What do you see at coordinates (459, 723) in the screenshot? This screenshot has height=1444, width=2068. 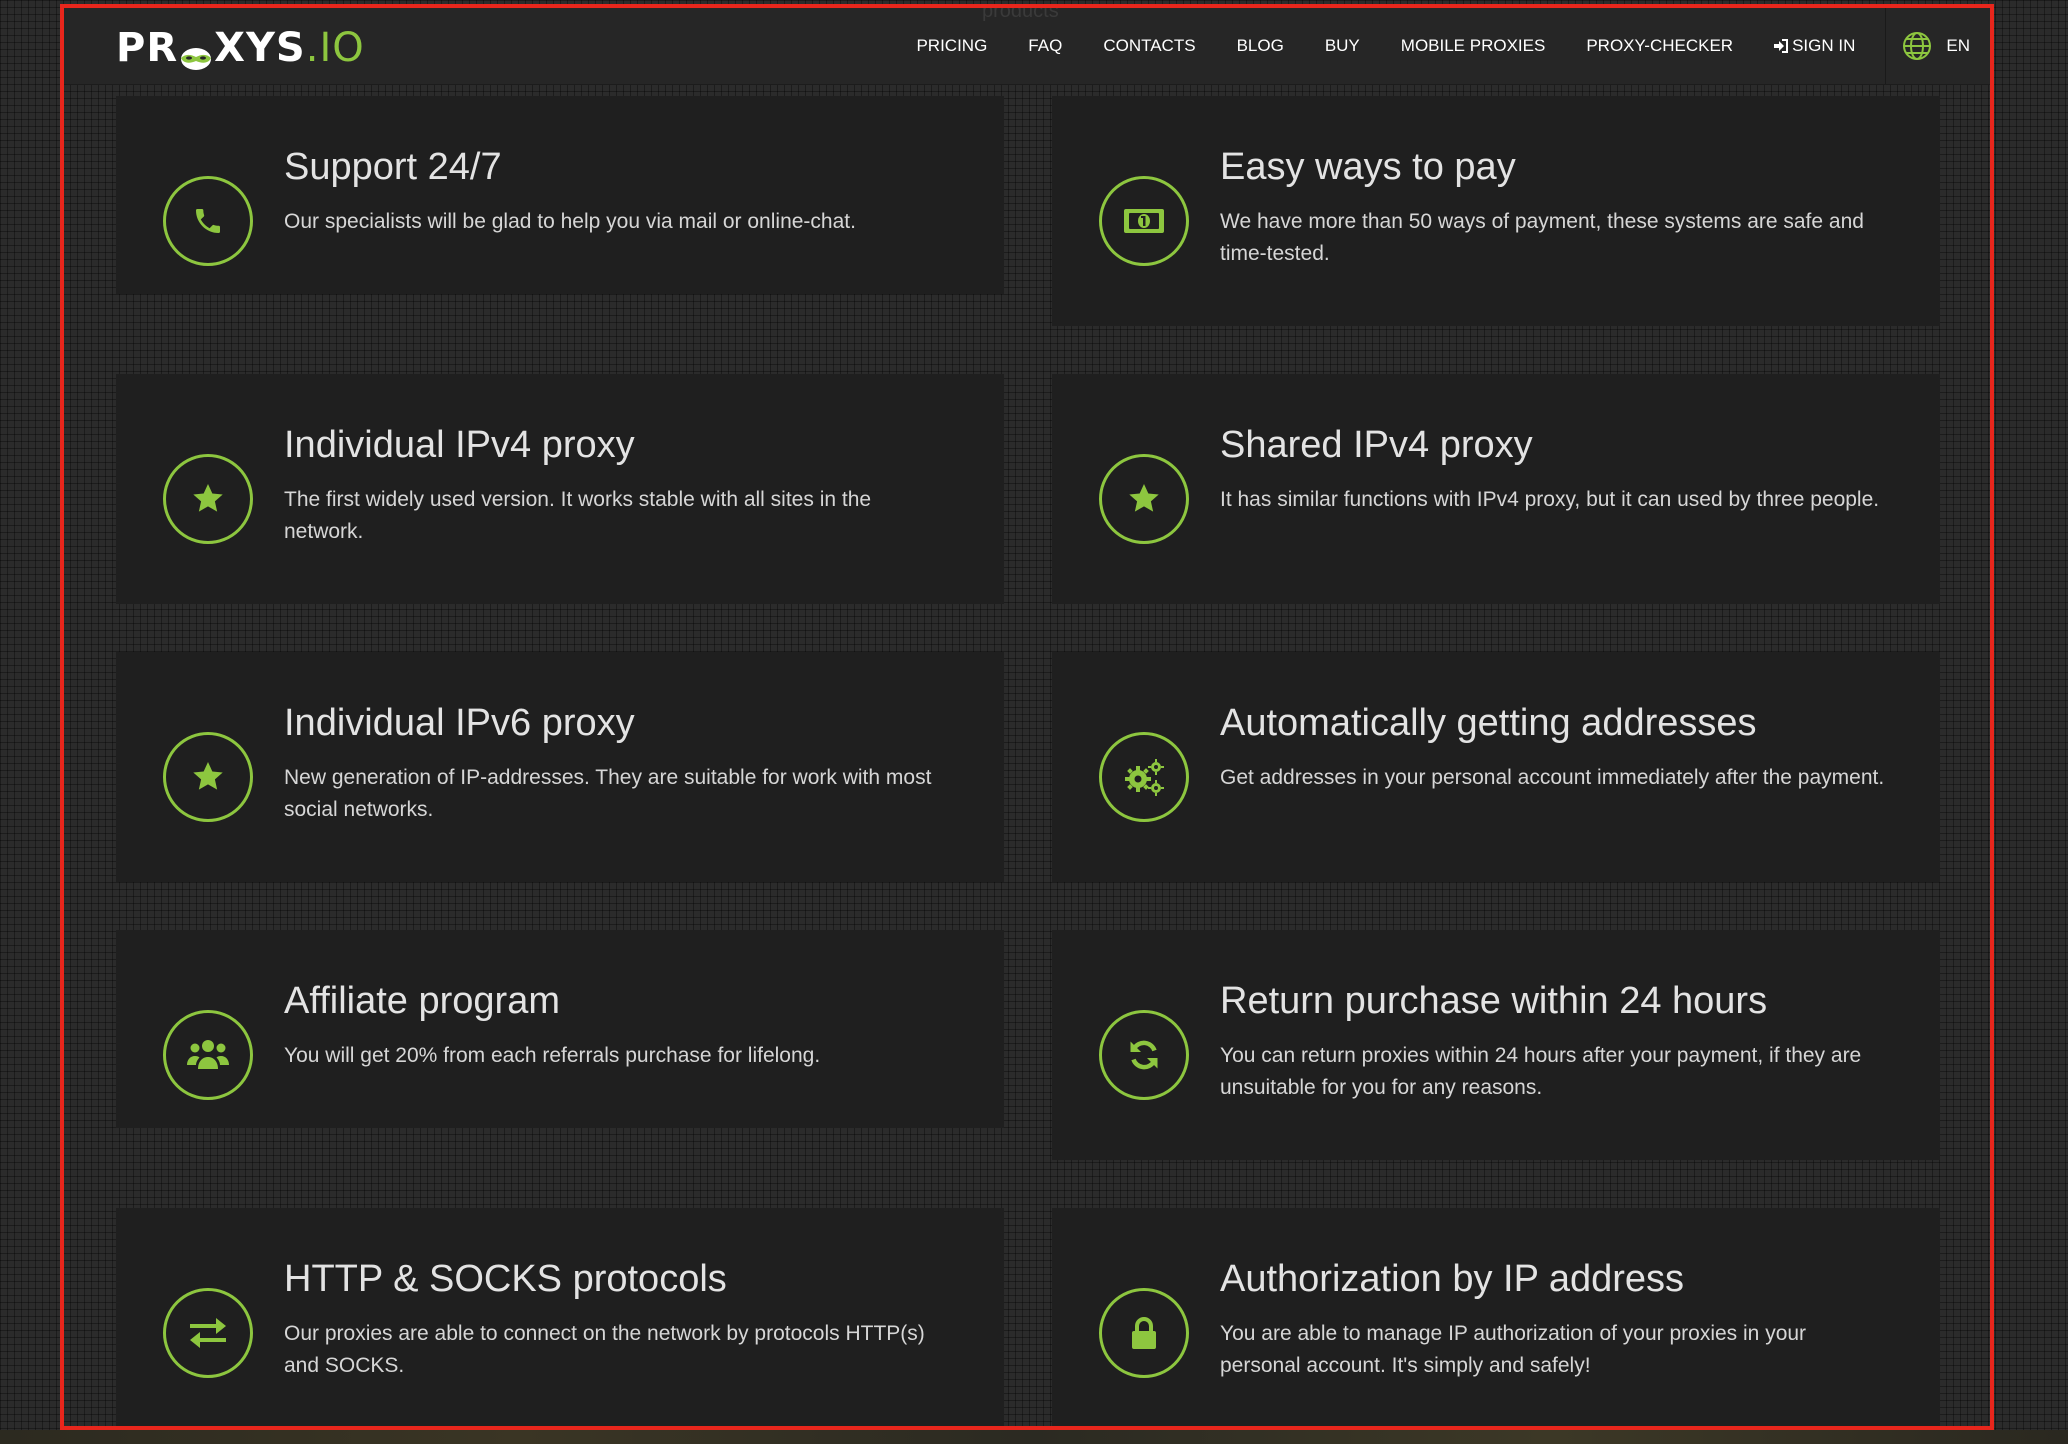 I see `feature-title: Individual IPv6 proxy` at bounding box center [459, 723].